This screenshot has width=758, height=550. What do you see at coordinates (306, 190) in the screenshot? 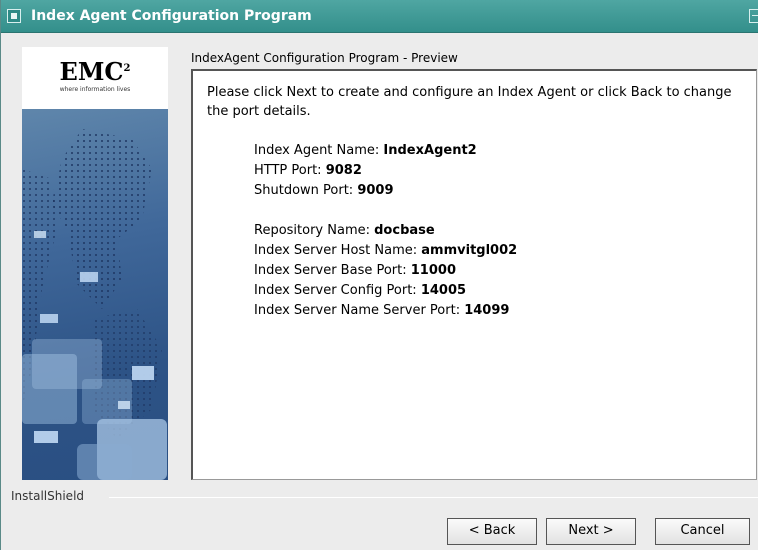
I see `shutdown-port-label: Shutdown Port:` at bounding box center [306, 190].